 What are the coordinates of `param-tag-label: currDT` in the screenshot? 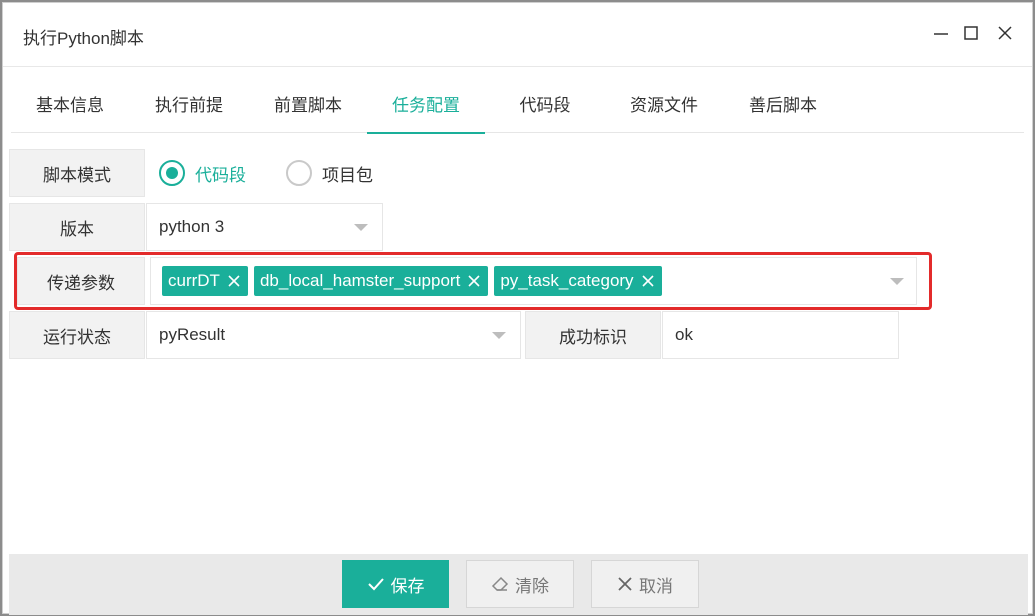 It's located at (194, 280).